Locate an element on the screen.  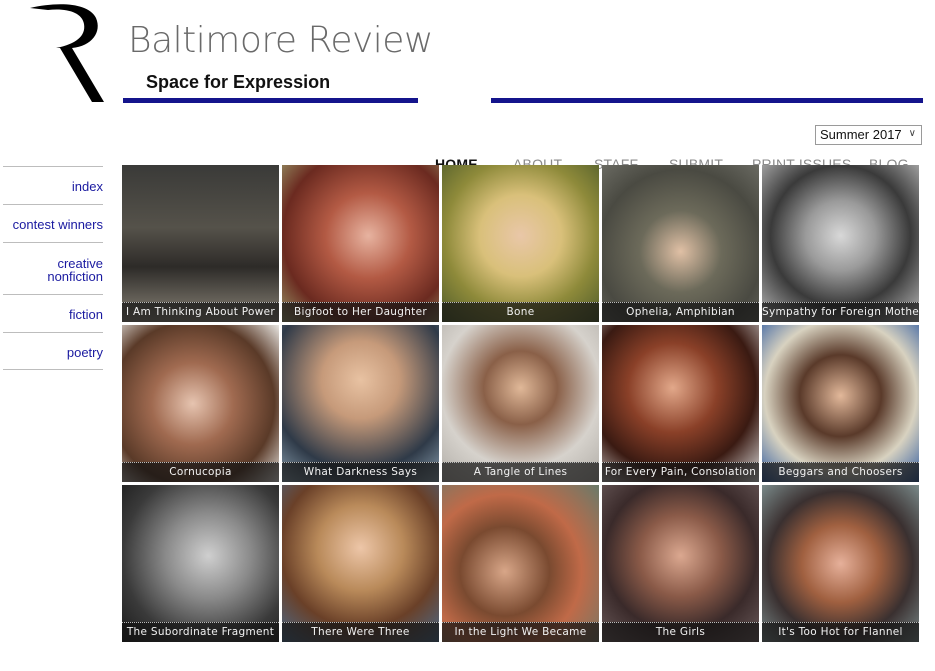
tile-caption: In the Light We Became is located at coordinates (520, 632).